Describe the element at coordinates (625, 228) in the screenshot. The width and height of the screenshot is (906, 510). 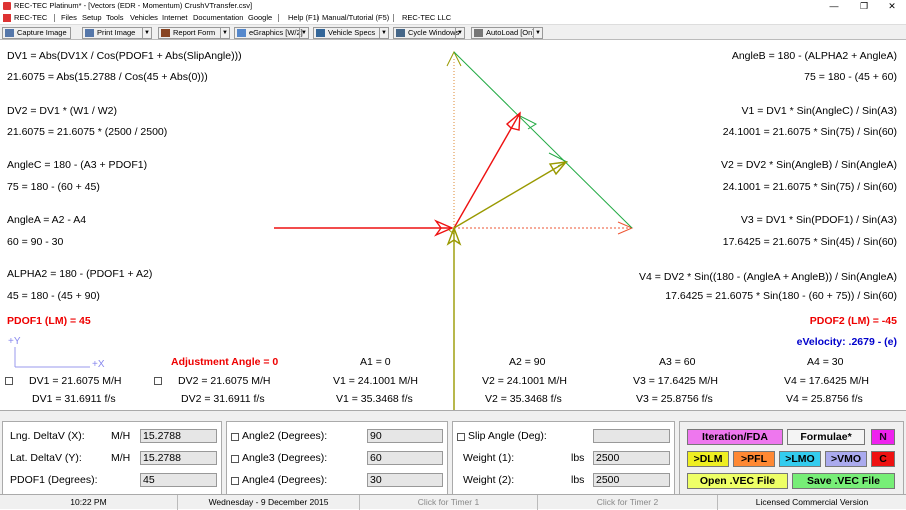
I see `dashed-x-arrowhead` at that location.